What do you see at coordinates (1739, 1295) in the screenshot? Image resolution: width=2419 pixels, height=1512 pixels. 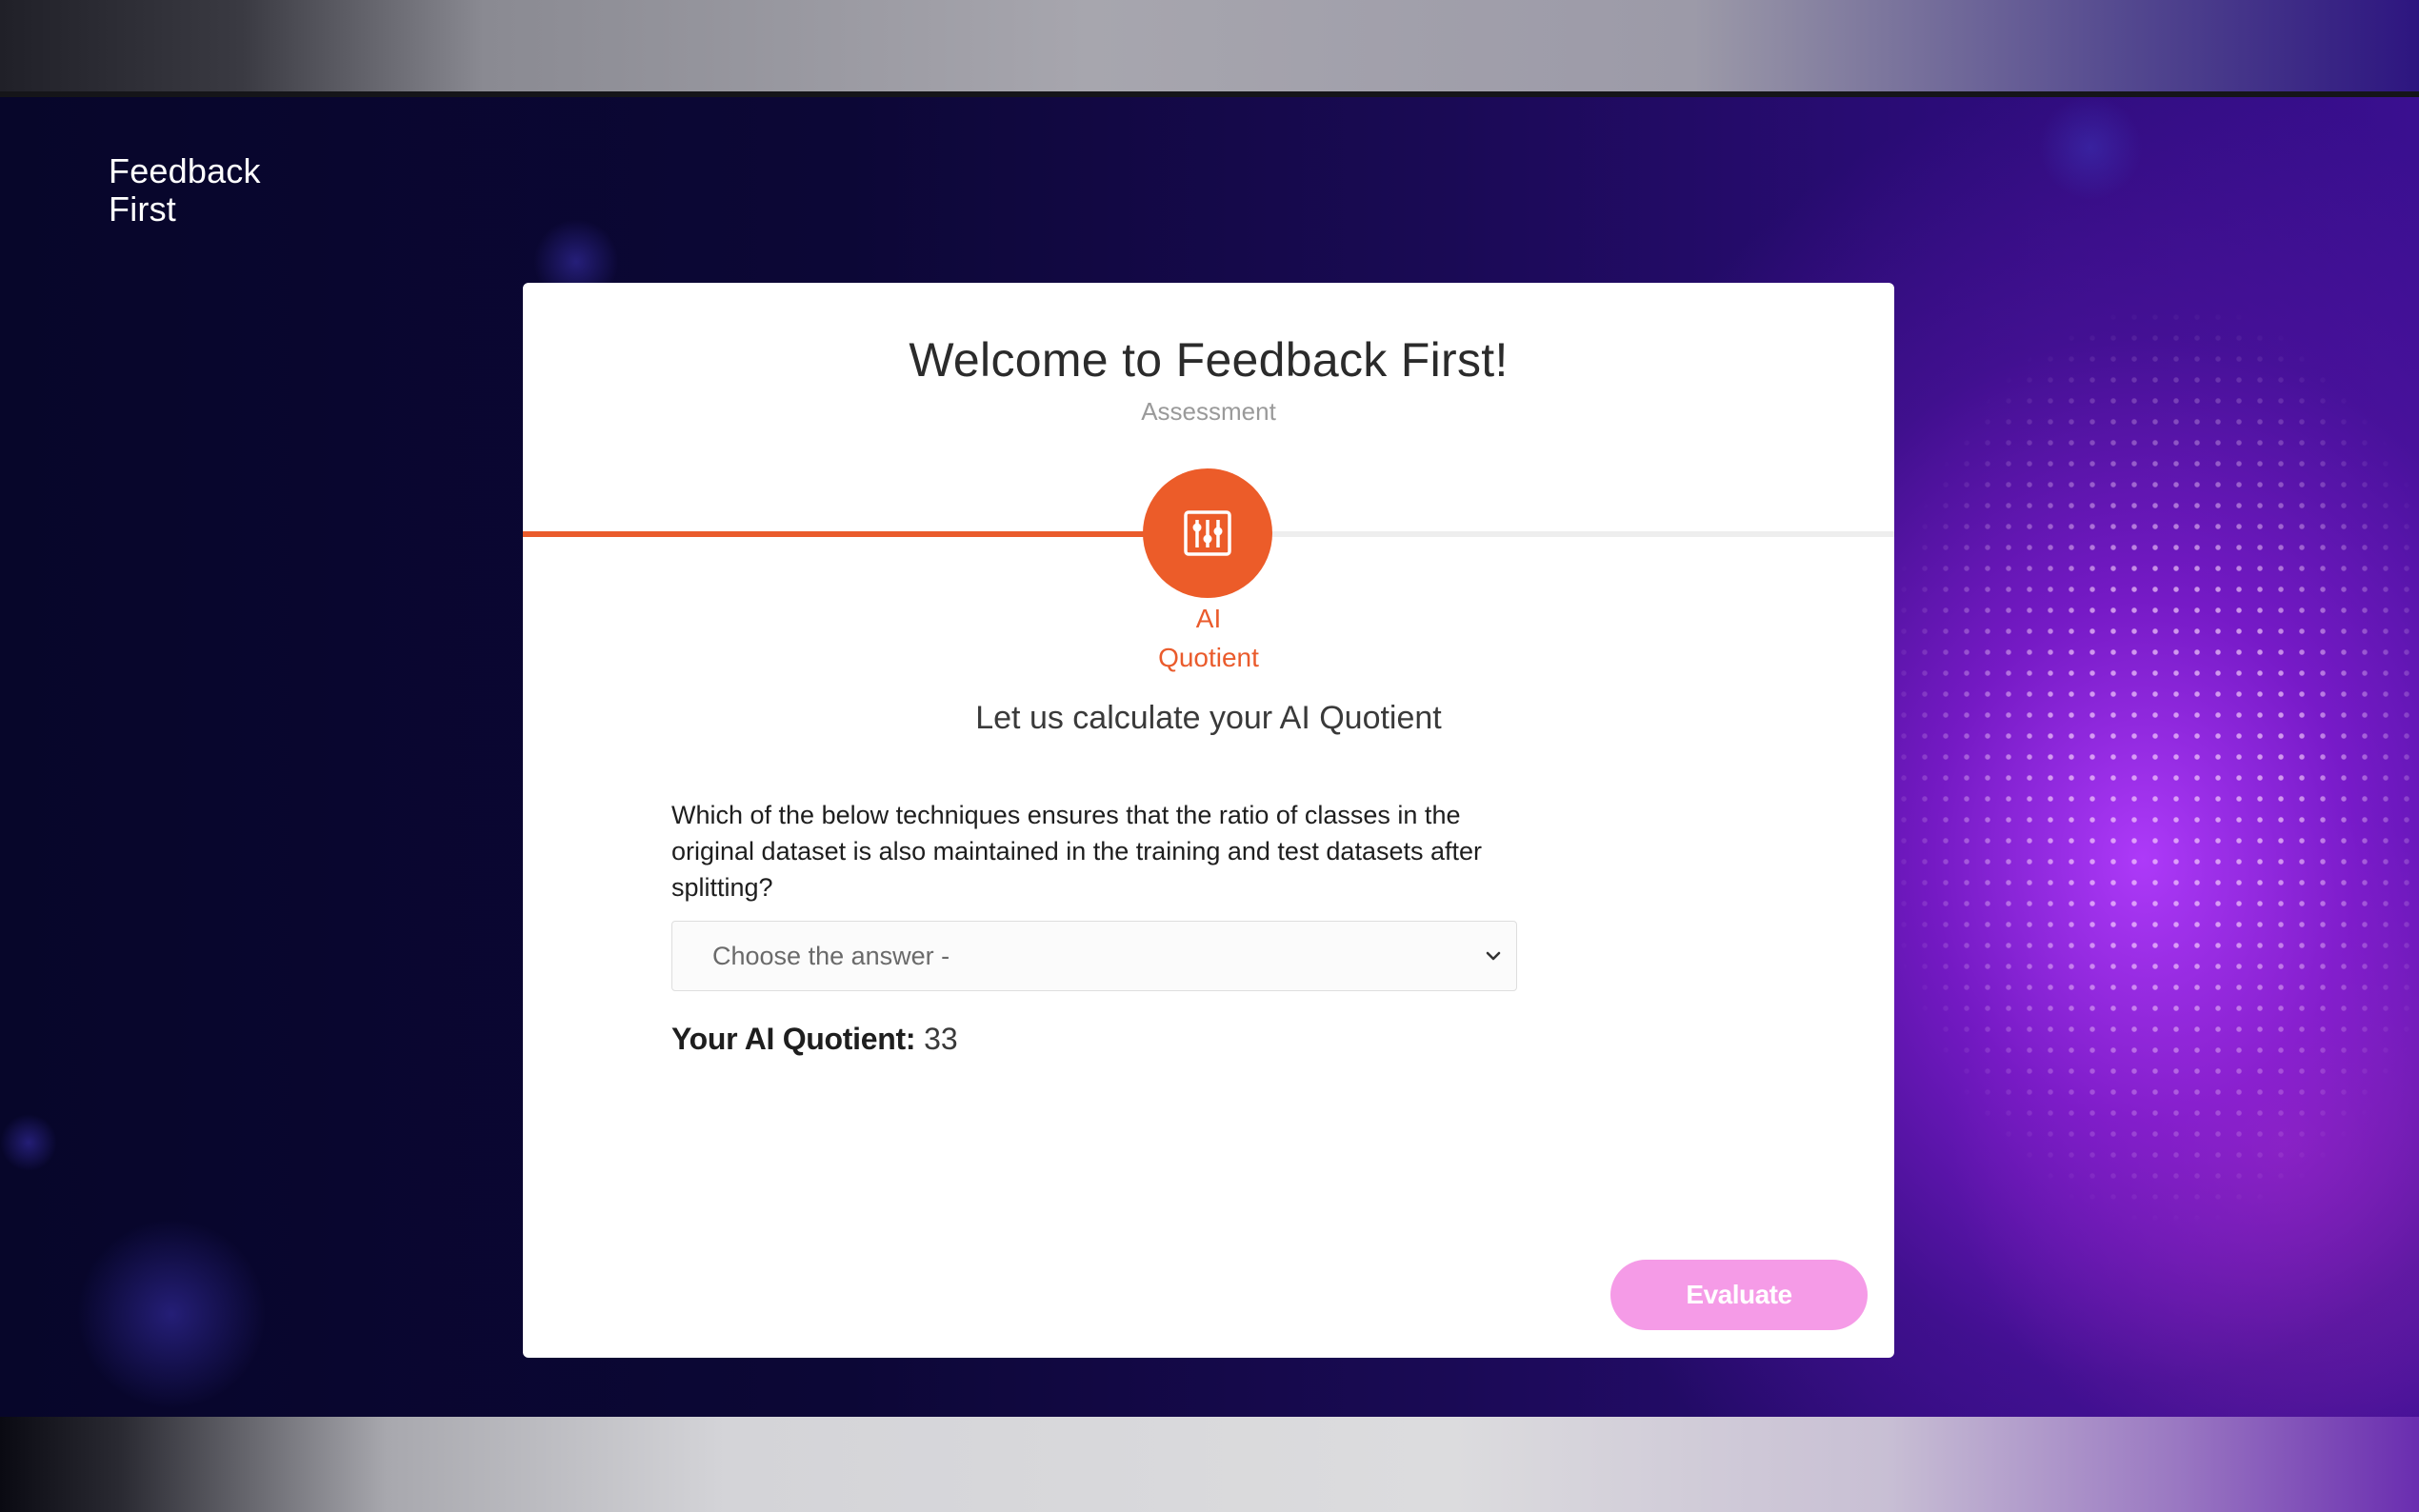 I see `evaluate-button: Evaluate` at bounding box center [1739, 1295].